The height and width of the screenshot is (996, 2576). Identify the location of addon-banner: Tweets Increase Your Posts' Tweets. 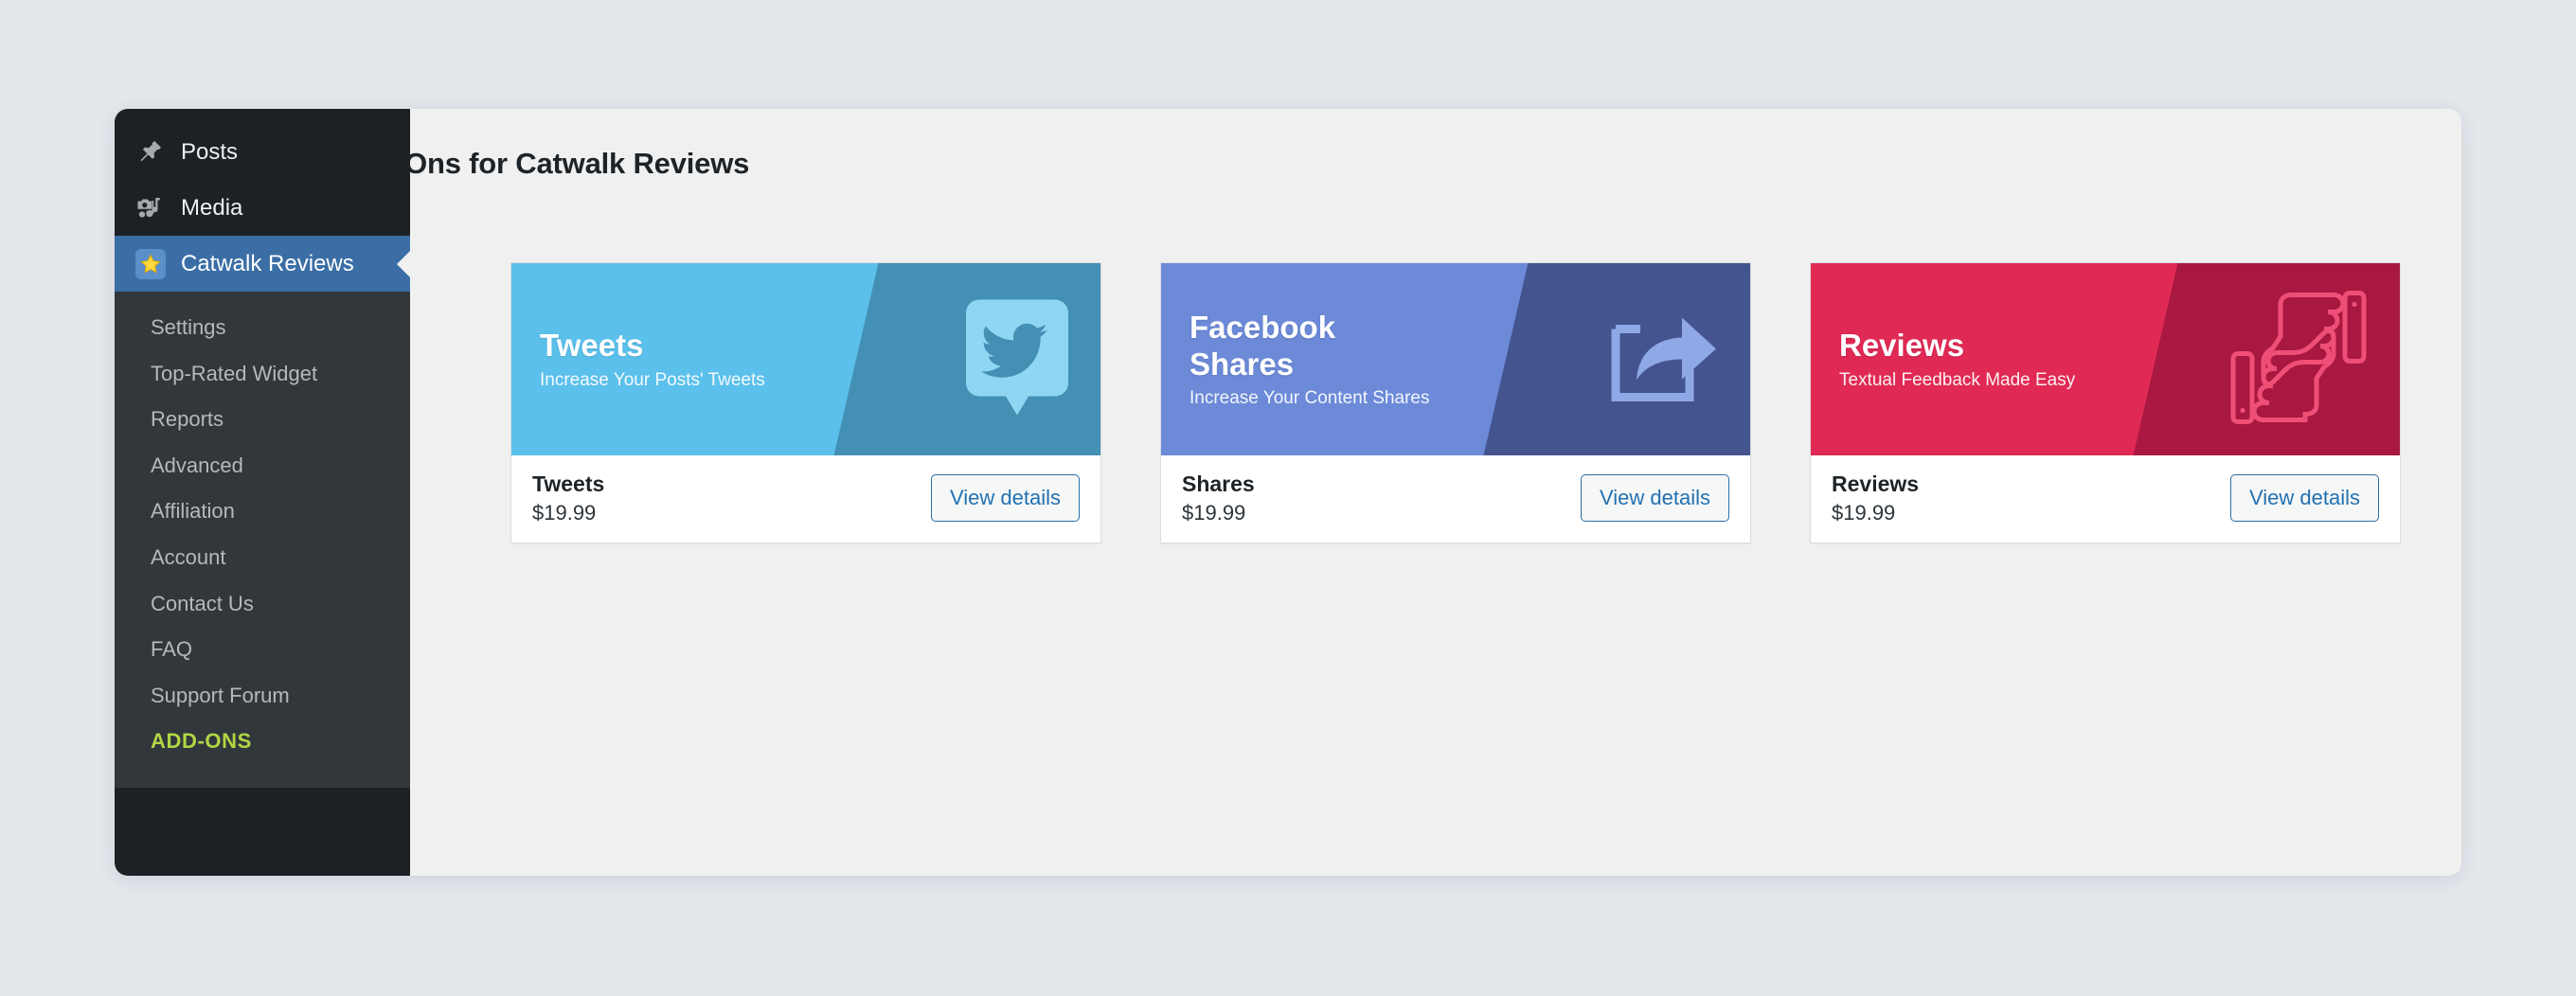
(805, 359).